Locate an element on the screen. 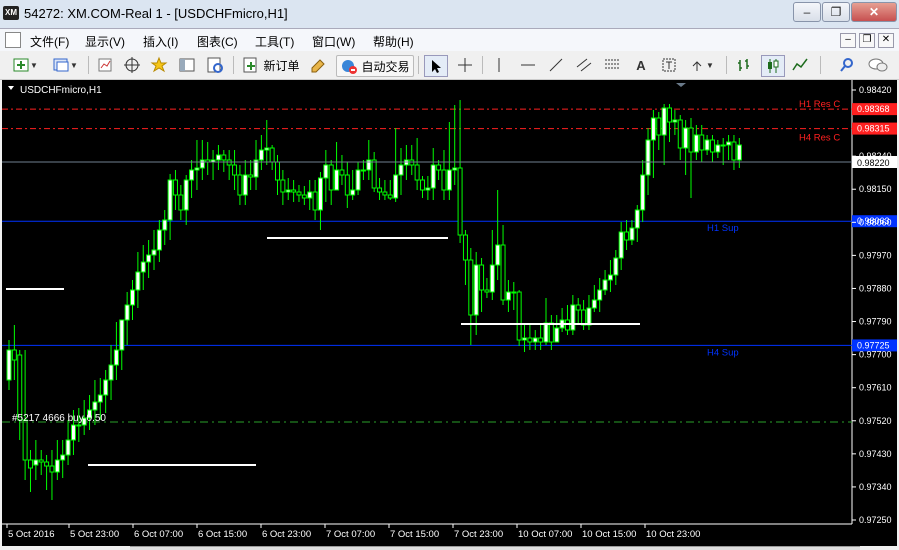 The image size is (899, 550). line-chart-icon is located at coordinates (800, 64).